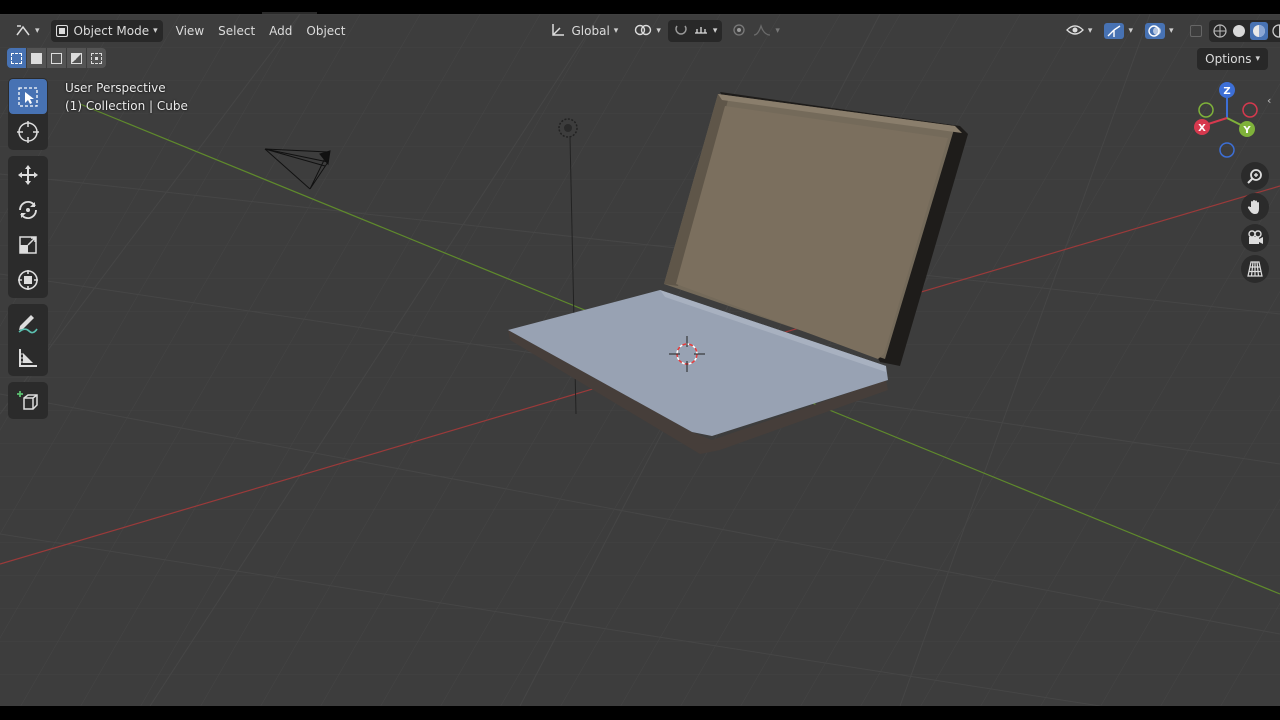 Image resolution: width=1280 pixels, height=720 pixels. I want to click on viewport-nav-buttons, so click(1255, 224).